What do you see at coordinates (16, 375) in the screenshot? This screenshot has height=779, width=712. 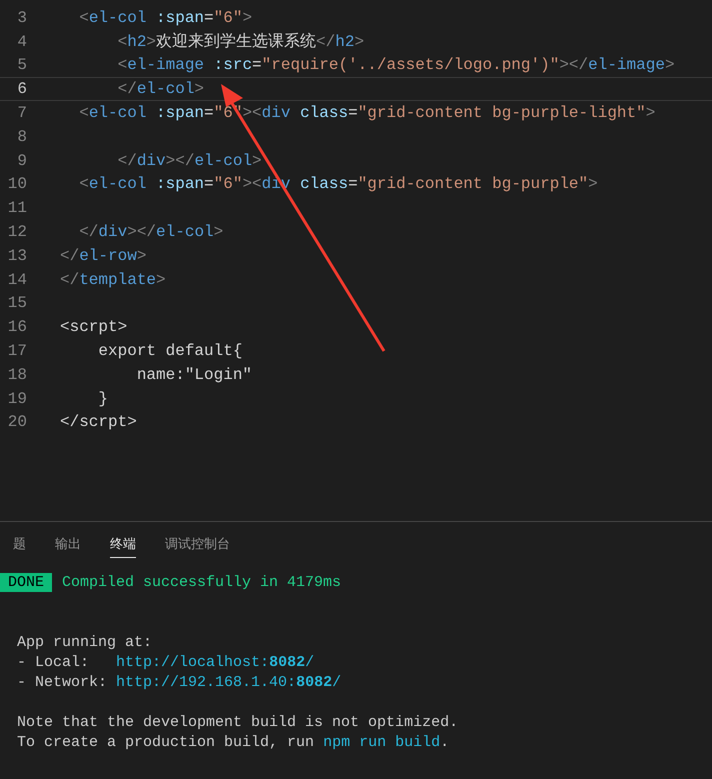 I see `line-number: 18` at bounding box center [16, 375].